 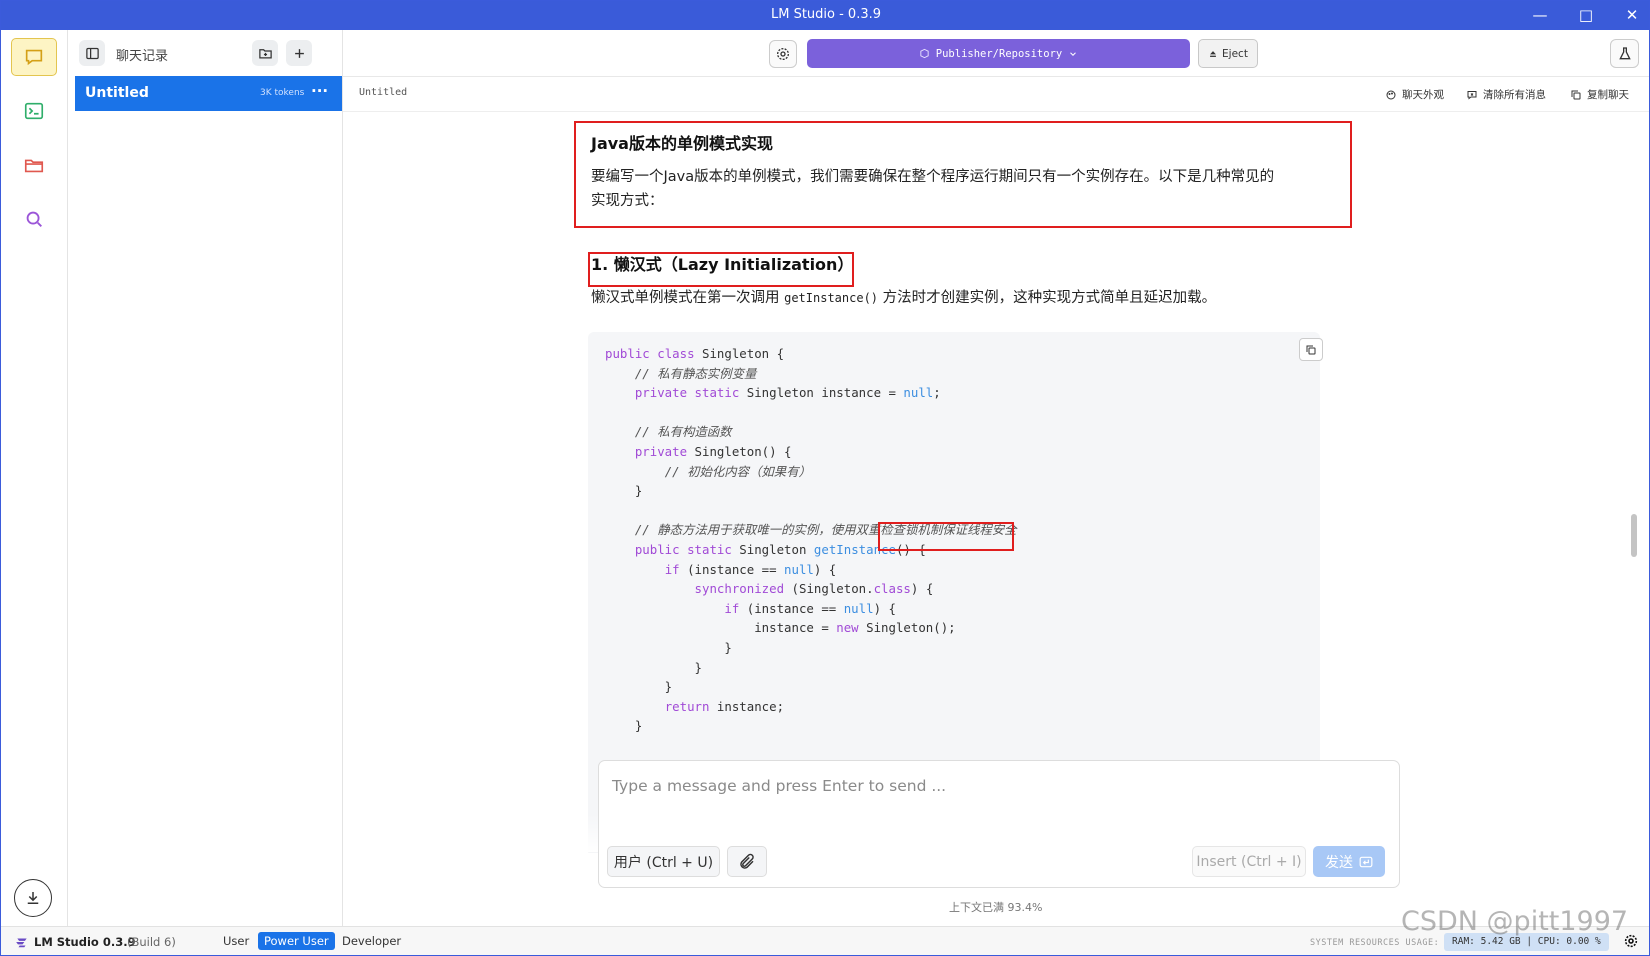 I want to click on sidebar-toggle-icon, so click(x=92, y=53).